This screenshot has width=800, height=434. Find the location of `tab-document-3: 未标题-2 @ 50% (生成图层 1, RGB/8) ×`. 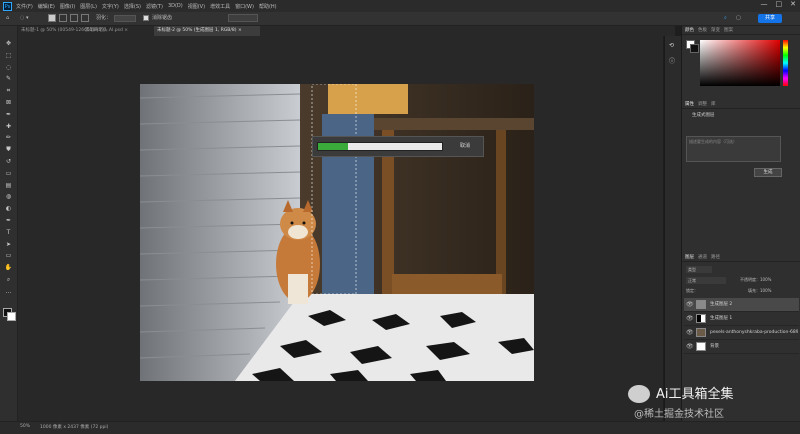

tab-document-3: 未标题-2 @ 50% (生成图层 1, RGB/8) × is located at coordinates (207, 31).